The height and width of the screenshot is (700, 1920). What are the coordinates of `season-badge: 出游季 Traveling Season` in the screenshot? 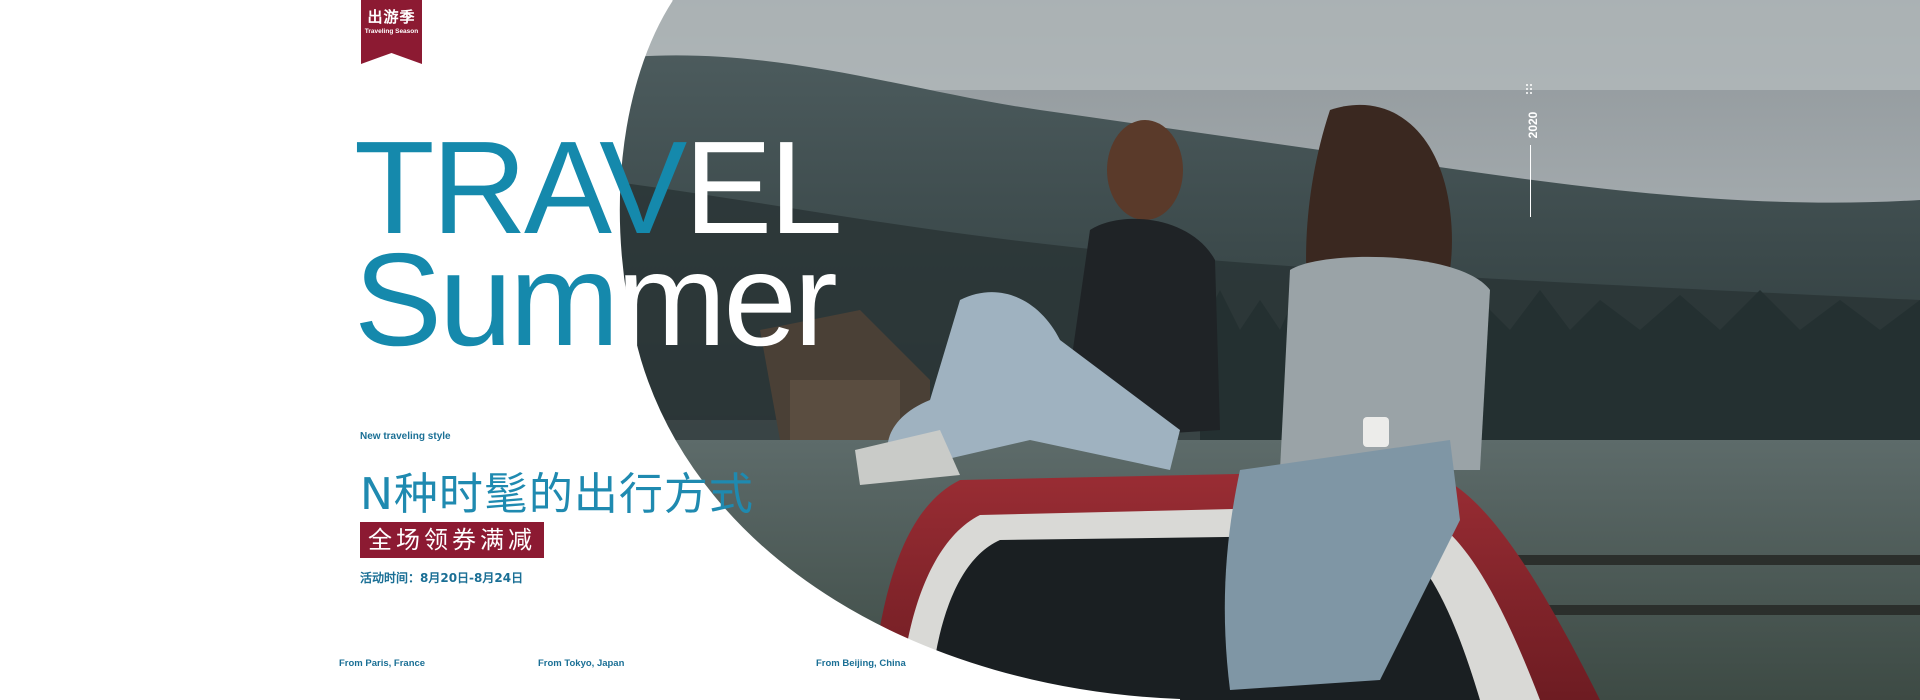 It's located at (391, 32).